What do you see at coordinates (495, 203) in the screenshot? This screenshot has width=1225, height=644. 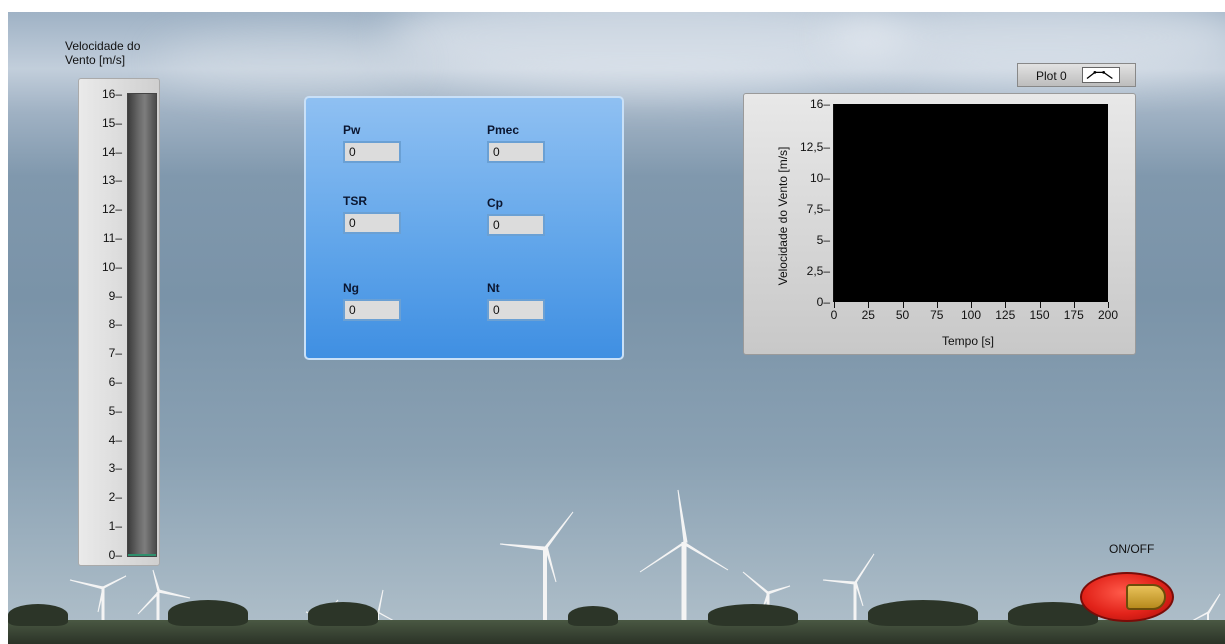 I see `cp-label: Cp` at bounding box center [495, 203].